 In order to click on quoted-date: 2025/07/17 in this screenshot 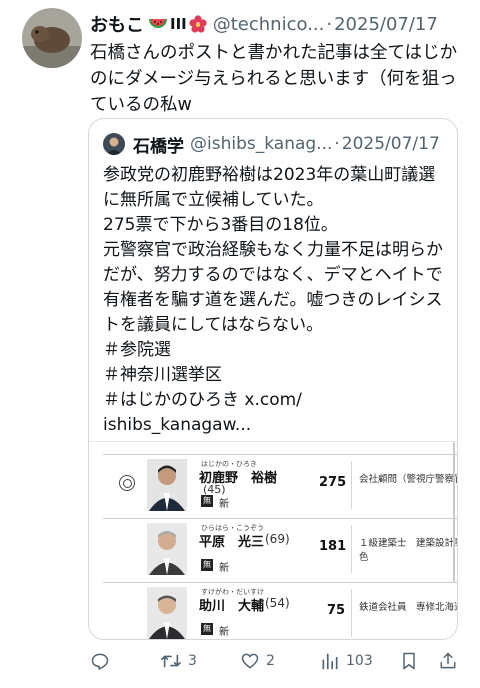, I will do `click(390, 144)`.